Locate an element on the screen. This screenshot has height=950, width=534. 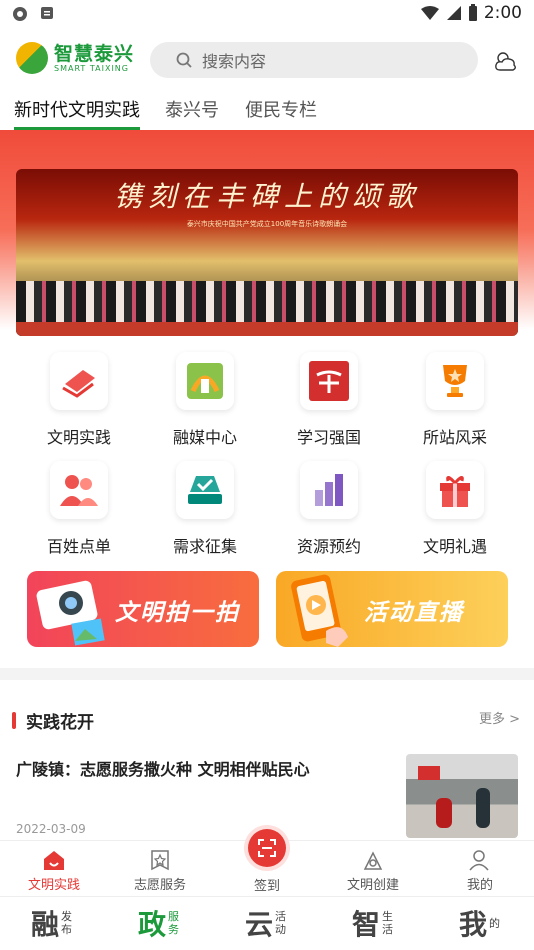
grid-label: 需求征集 is located at coordinates (204, 546).